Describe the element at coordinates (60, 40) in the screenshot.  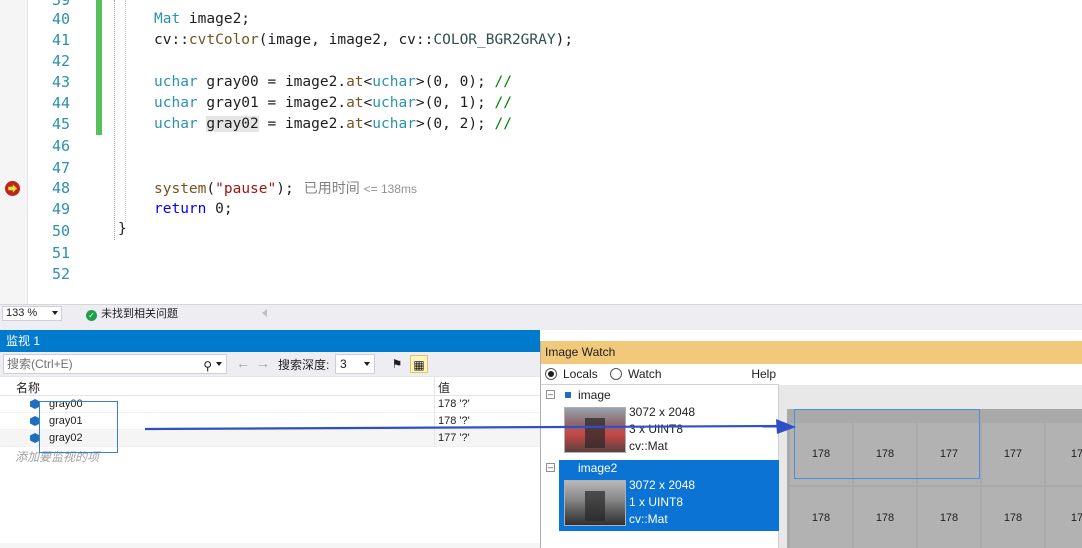
I see `line-number: 41` at that location.